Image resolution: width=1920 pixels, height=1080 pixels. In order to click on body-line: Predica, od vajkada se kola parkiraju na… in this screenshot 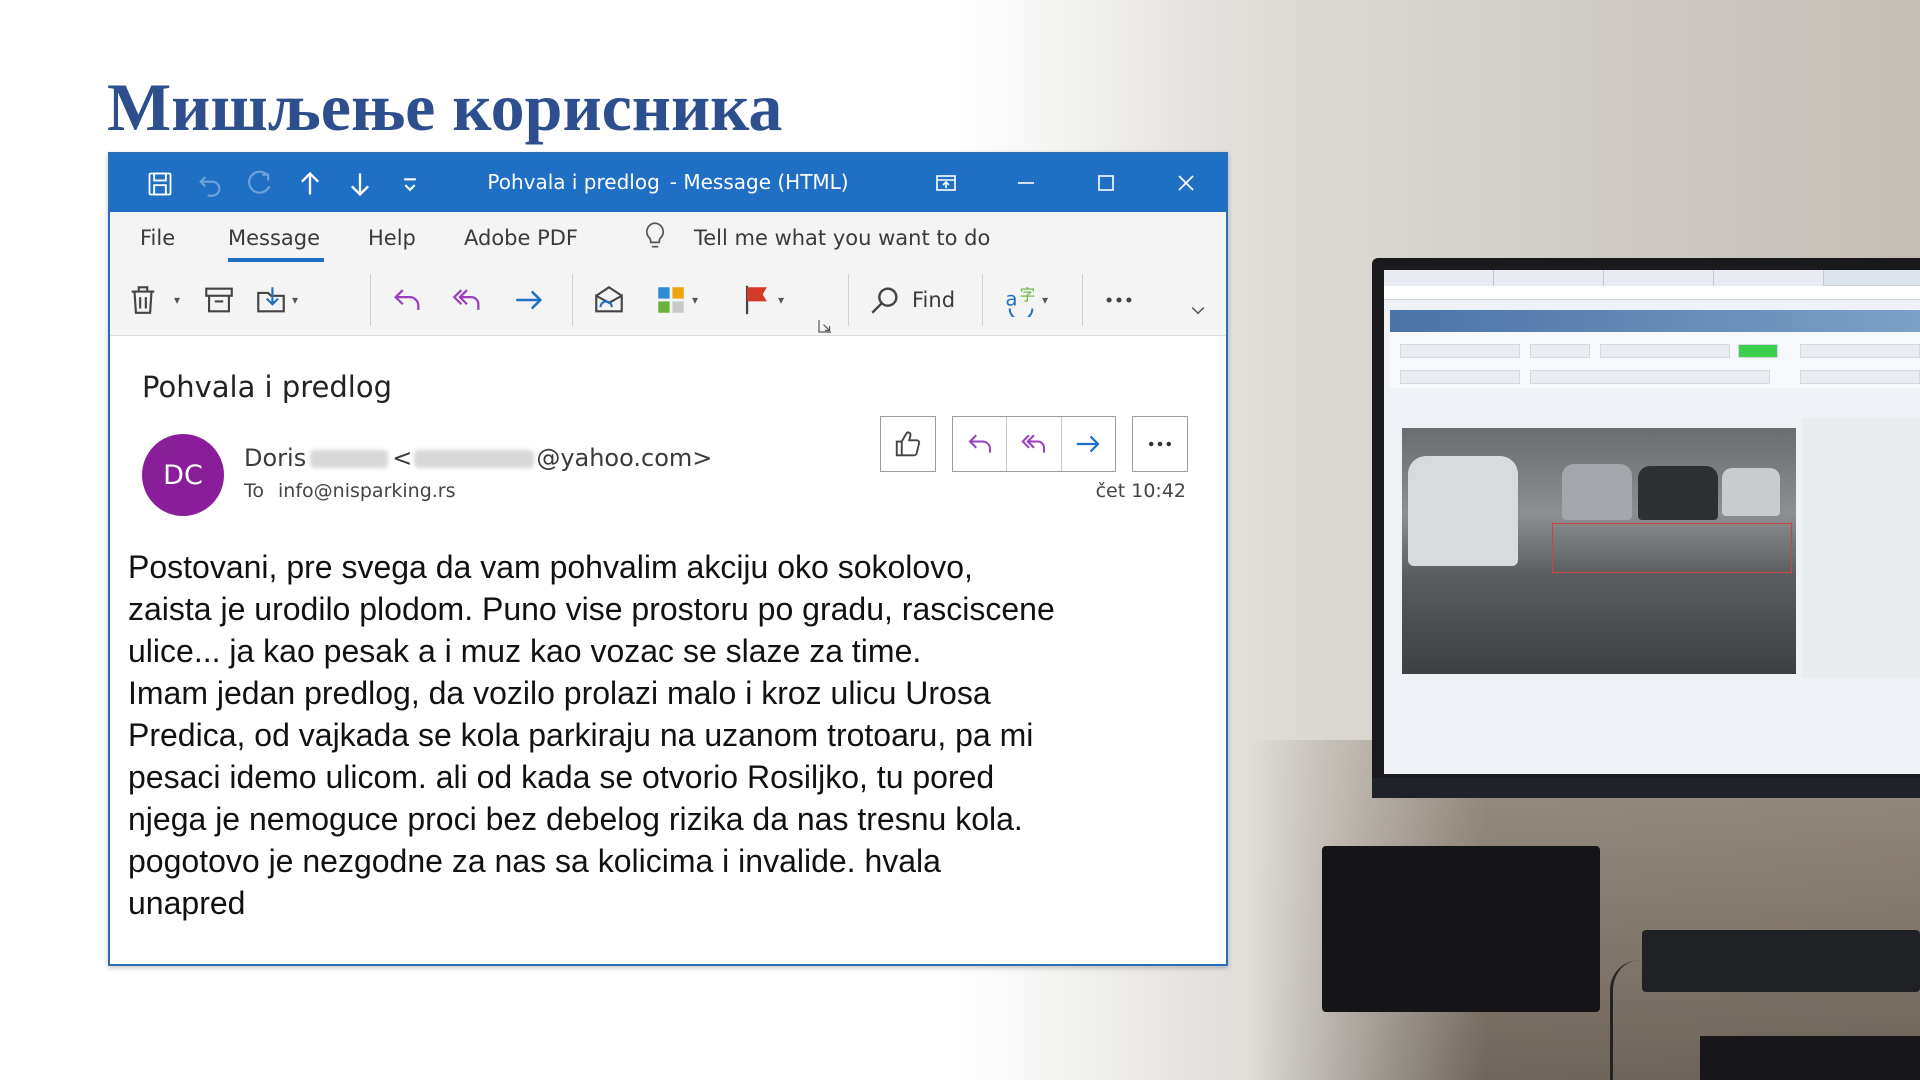, I will do `click(581, 735)`.